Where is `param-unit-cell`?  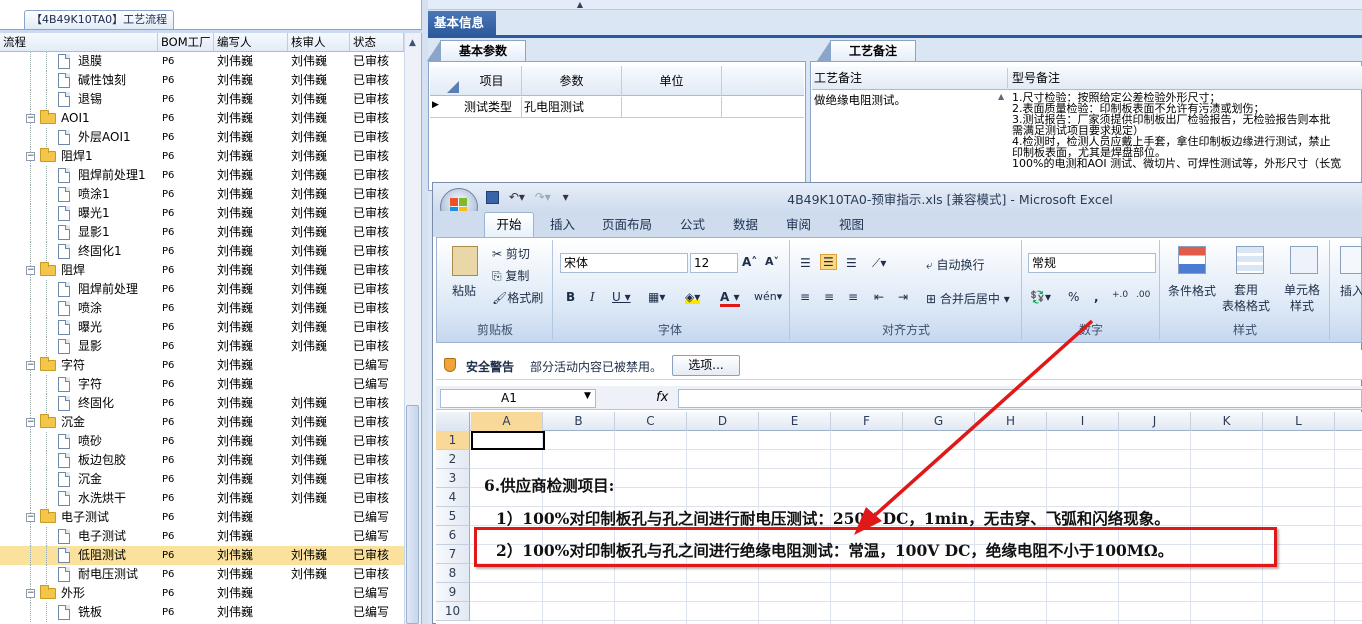
param-unit-cell is located at coordinates (672, 107).